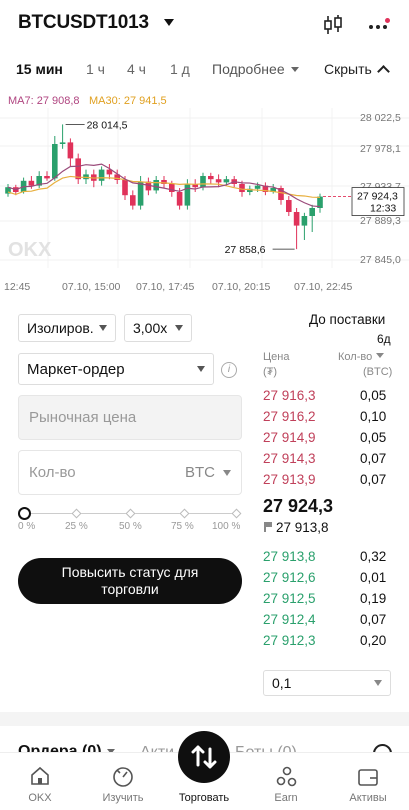 The height and width of the screenshot is (810, 409). What do you see at coordinates (289, 619) in the screenshot?
I see `bid-price: 27 912,4` at bounding box center [289, 619].